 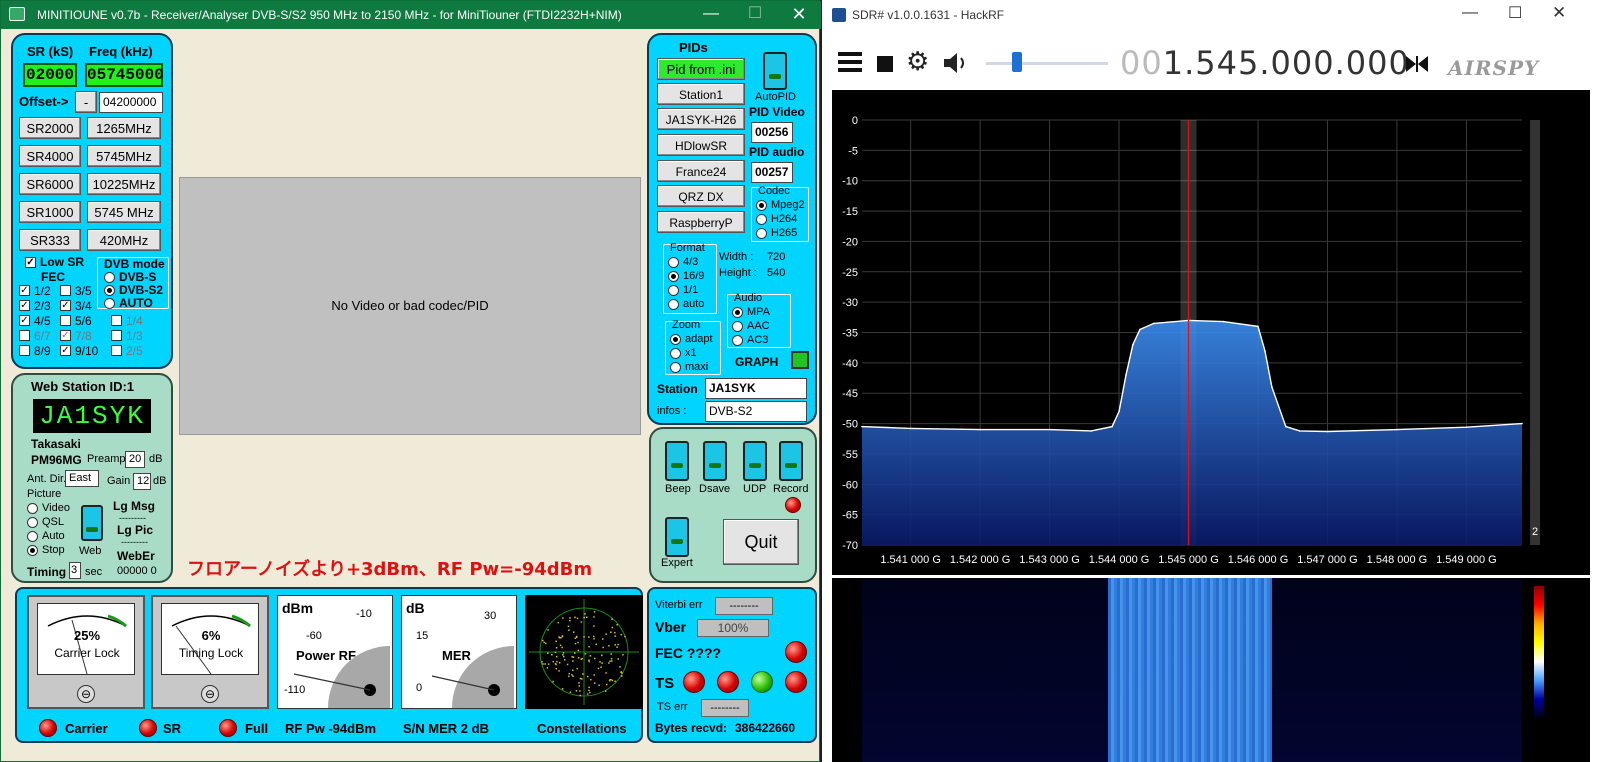 What do you see at coordinates (130, 277) in the screenshot?
I see `dvb-s-radio: DVB-S` at bounding box center [130, 277].